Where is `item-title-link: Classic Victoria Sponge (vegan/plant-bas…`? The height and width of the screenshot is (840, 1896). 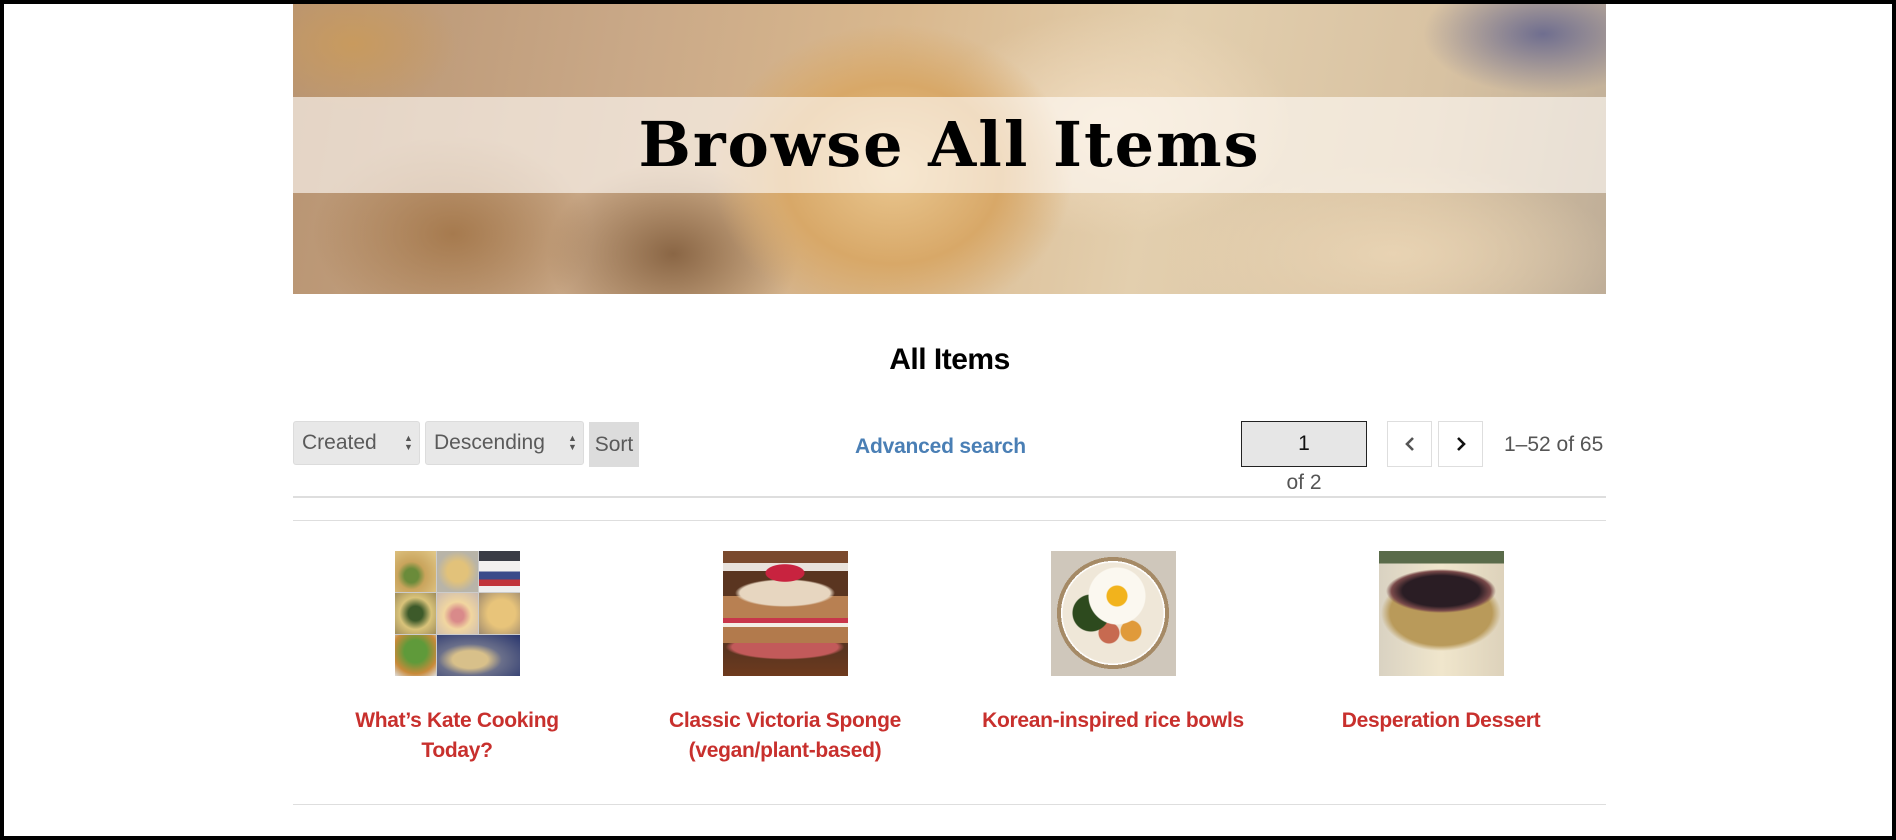
item-title-link: Classic Victoria Sponge (vegan/plant-bas… is located at coordinates (785, 736).